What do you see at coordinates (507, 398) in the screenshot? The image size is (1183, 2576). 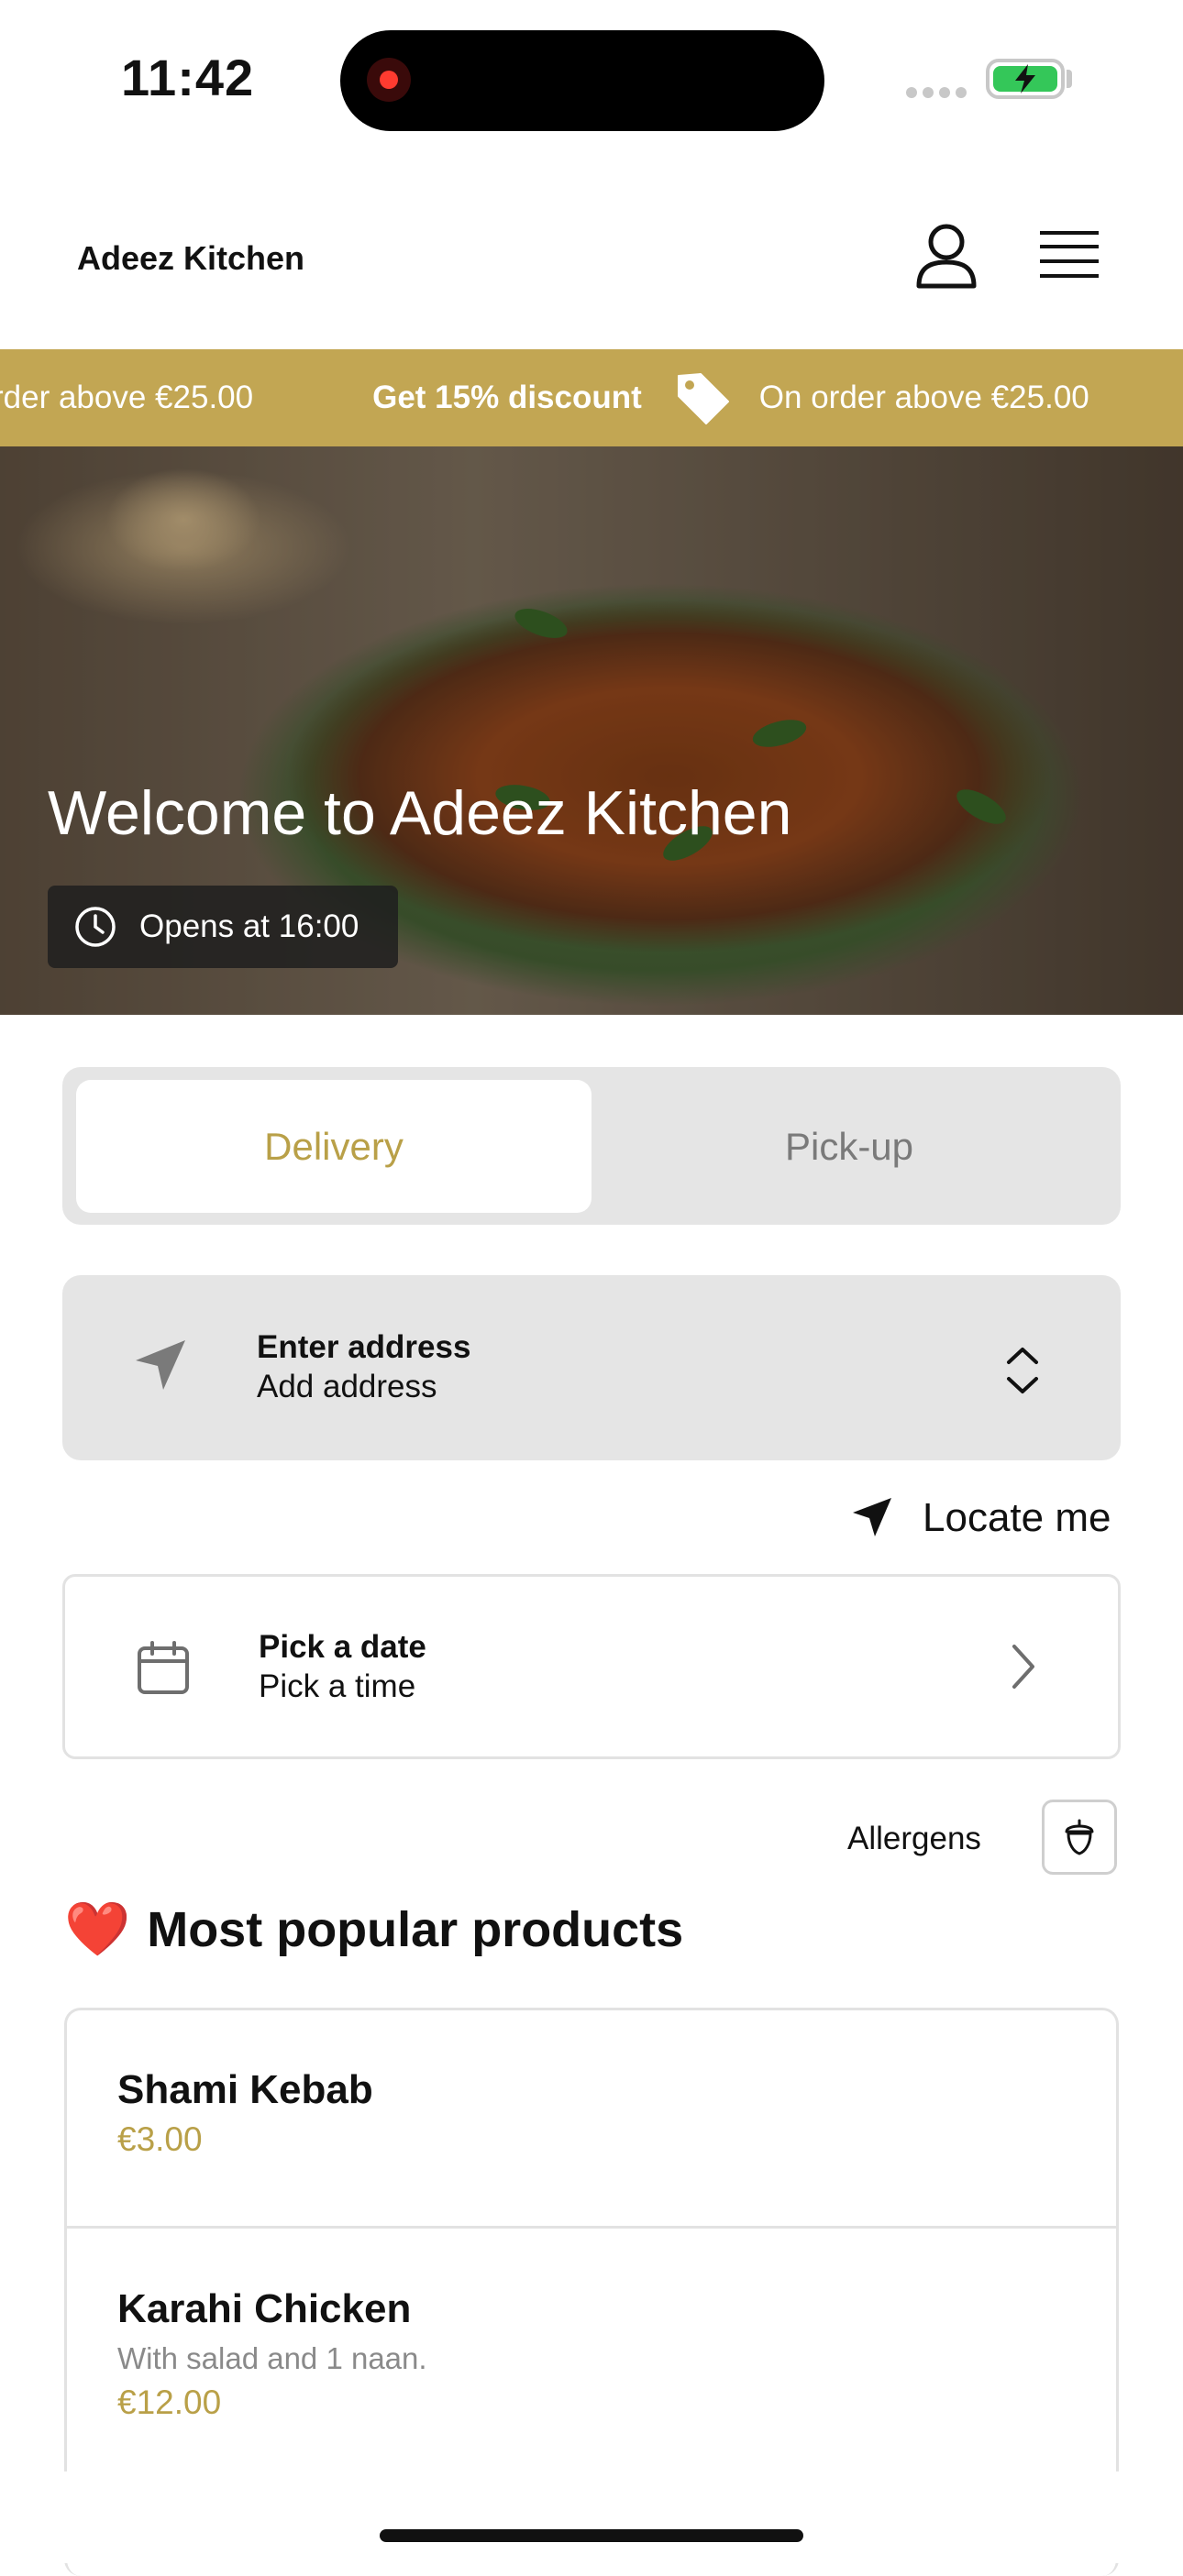 I see `banner-discount-text: Get 15% discount` at bounding box center [507, 398].